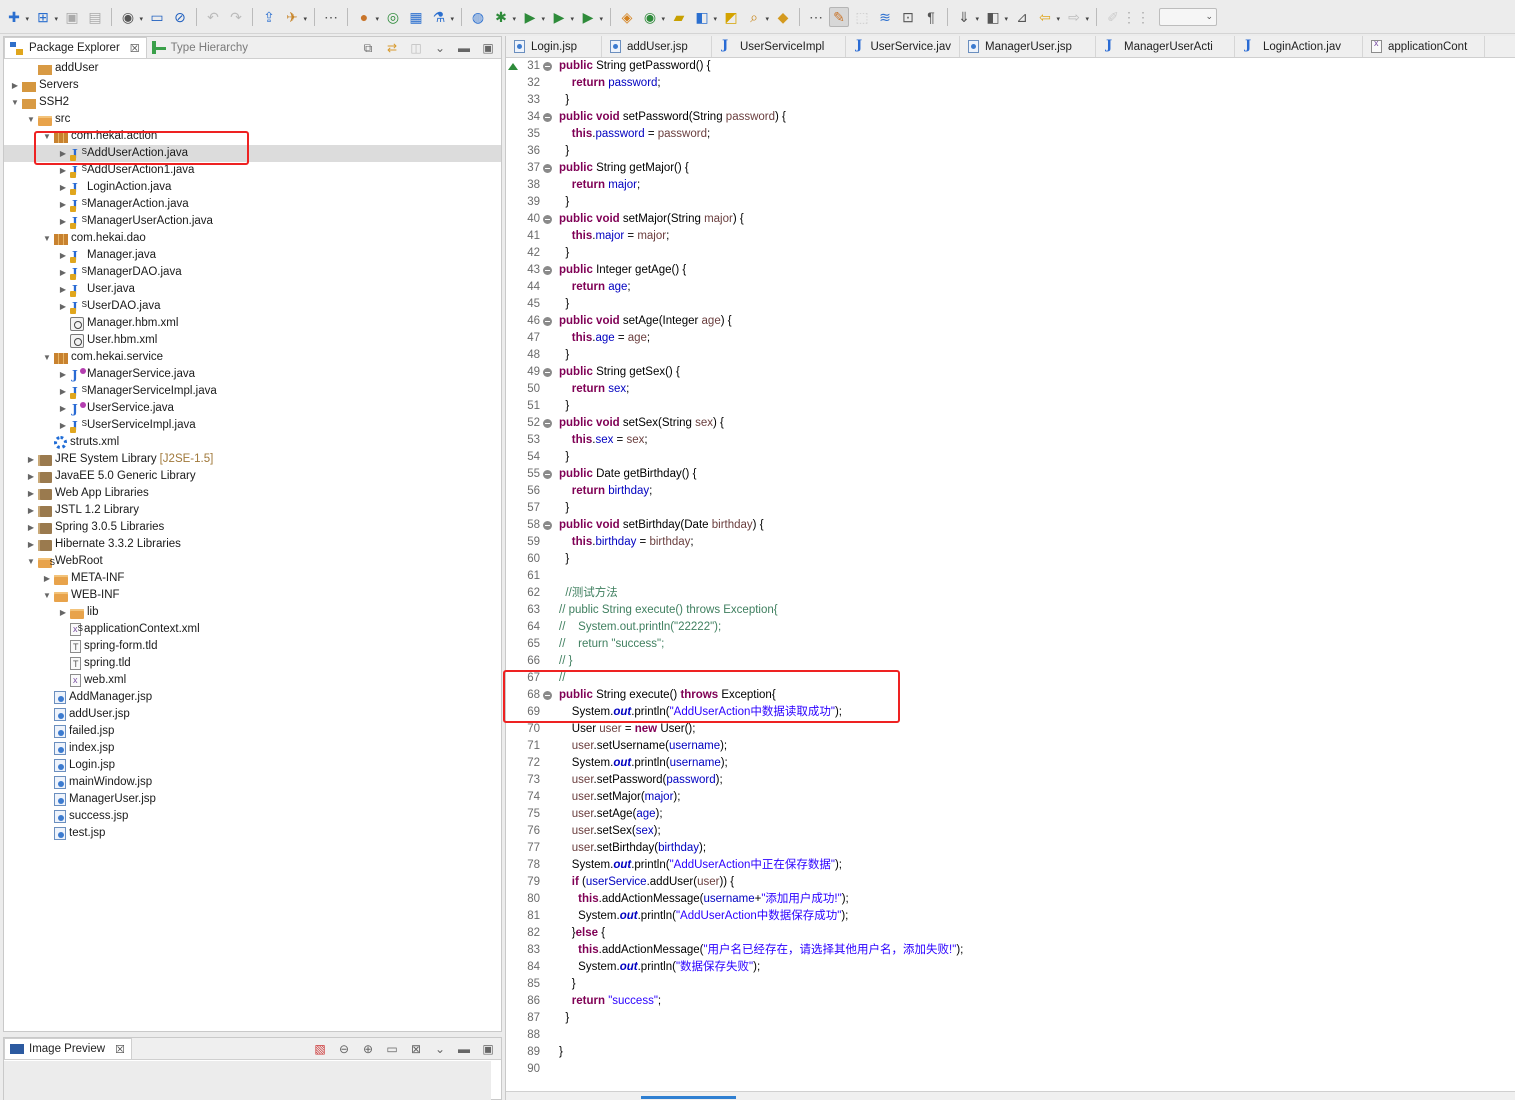 The height and width of the screenshot is (1100, 1515). I want to click on run-as-icon: ▶ ▾, so click(561, 17).